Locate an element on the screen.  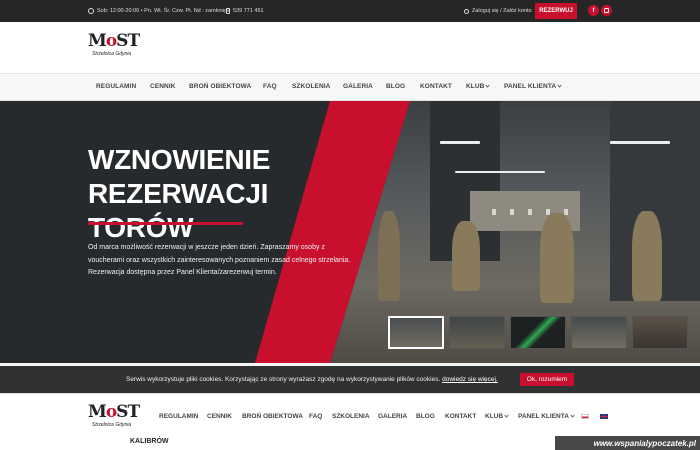
nav-item-faq: FAQ is located at coordinates (270, 86).